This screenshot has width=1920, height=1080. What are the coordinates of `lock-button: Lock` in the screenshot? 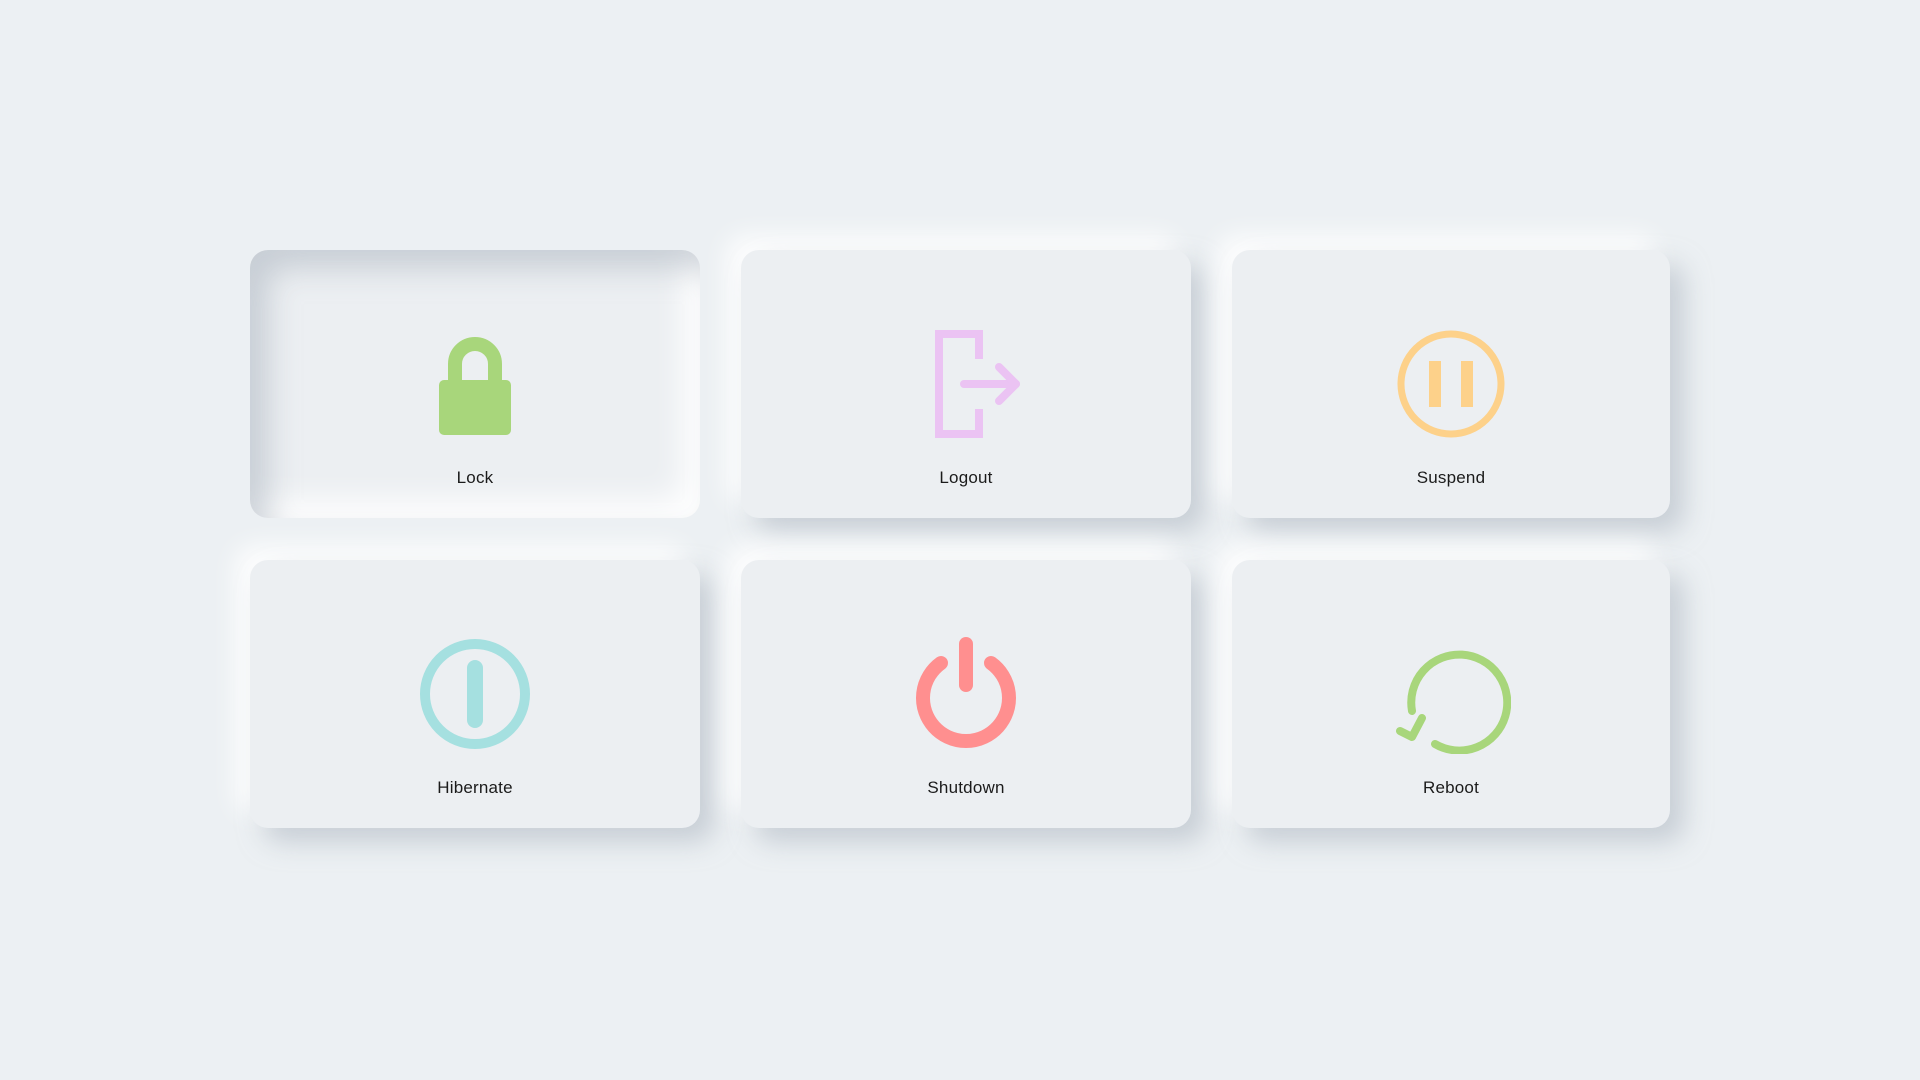 It's located at (475, 384).